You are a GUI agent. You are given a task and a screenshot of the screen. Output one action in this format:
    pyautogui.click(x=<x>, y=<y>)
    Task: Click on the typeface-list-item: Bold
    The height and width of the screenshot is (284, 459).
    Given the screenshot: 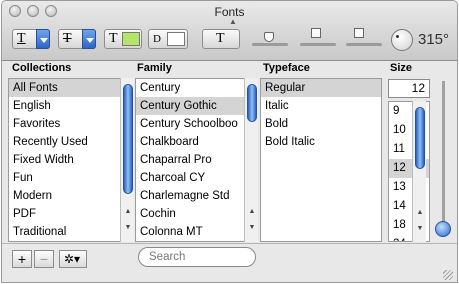 What is the action you would take?
    pyautogui.click(x=321, y=124)
    